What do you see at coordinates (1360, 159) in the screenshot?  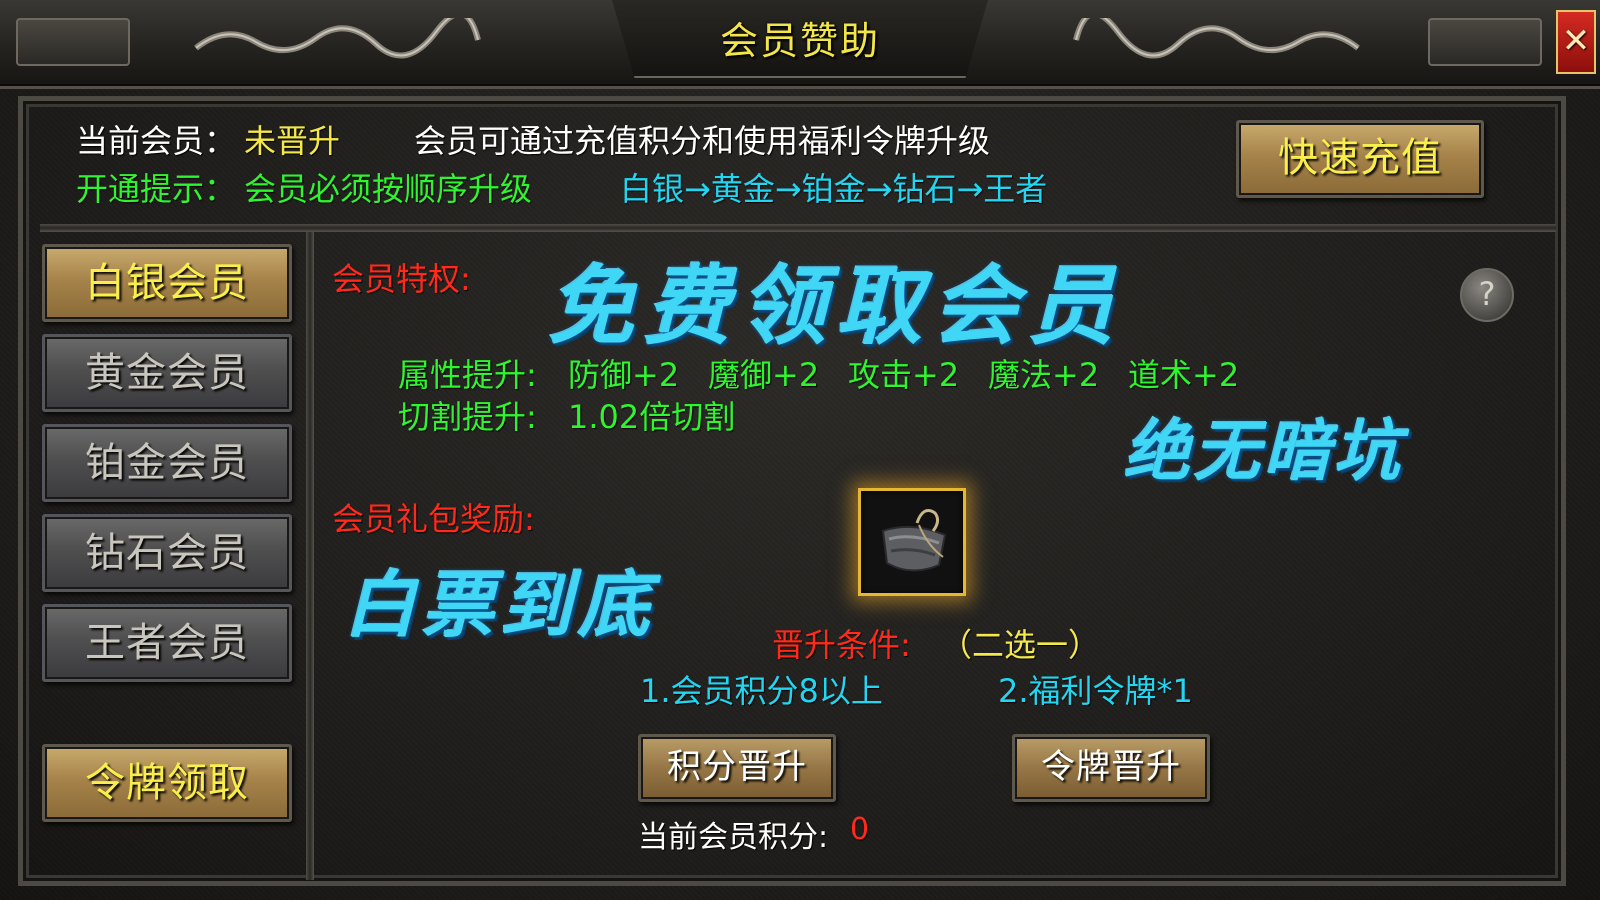 I see `quick-recharge-button: 快速充值` at bounding box center [1360, 159].